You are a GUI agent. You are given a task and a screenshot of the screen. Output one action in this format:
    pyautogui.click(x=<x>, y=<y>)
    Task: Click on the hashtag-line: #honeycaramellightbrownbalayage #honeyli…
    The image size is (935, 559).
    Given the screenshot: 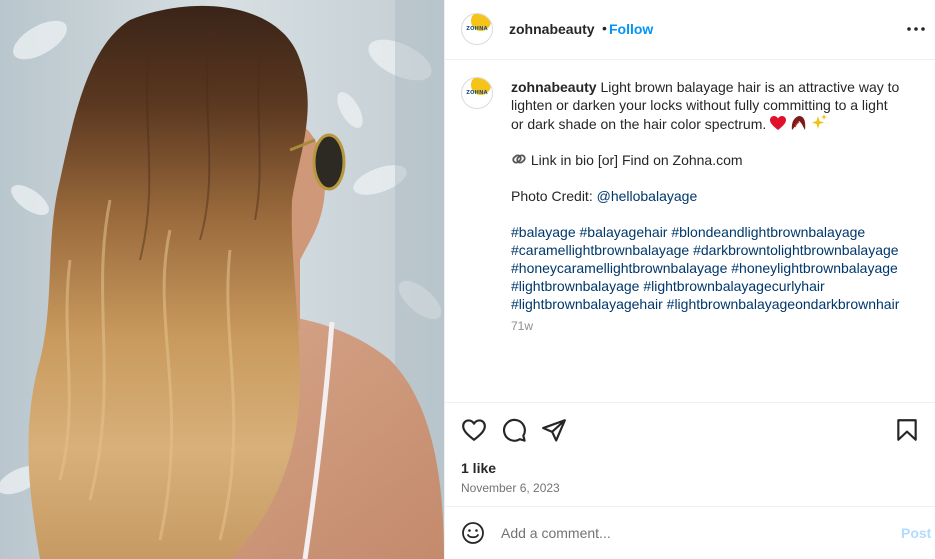 What is the action you would take?
    pyautogui.click(x=713, y=268)
    